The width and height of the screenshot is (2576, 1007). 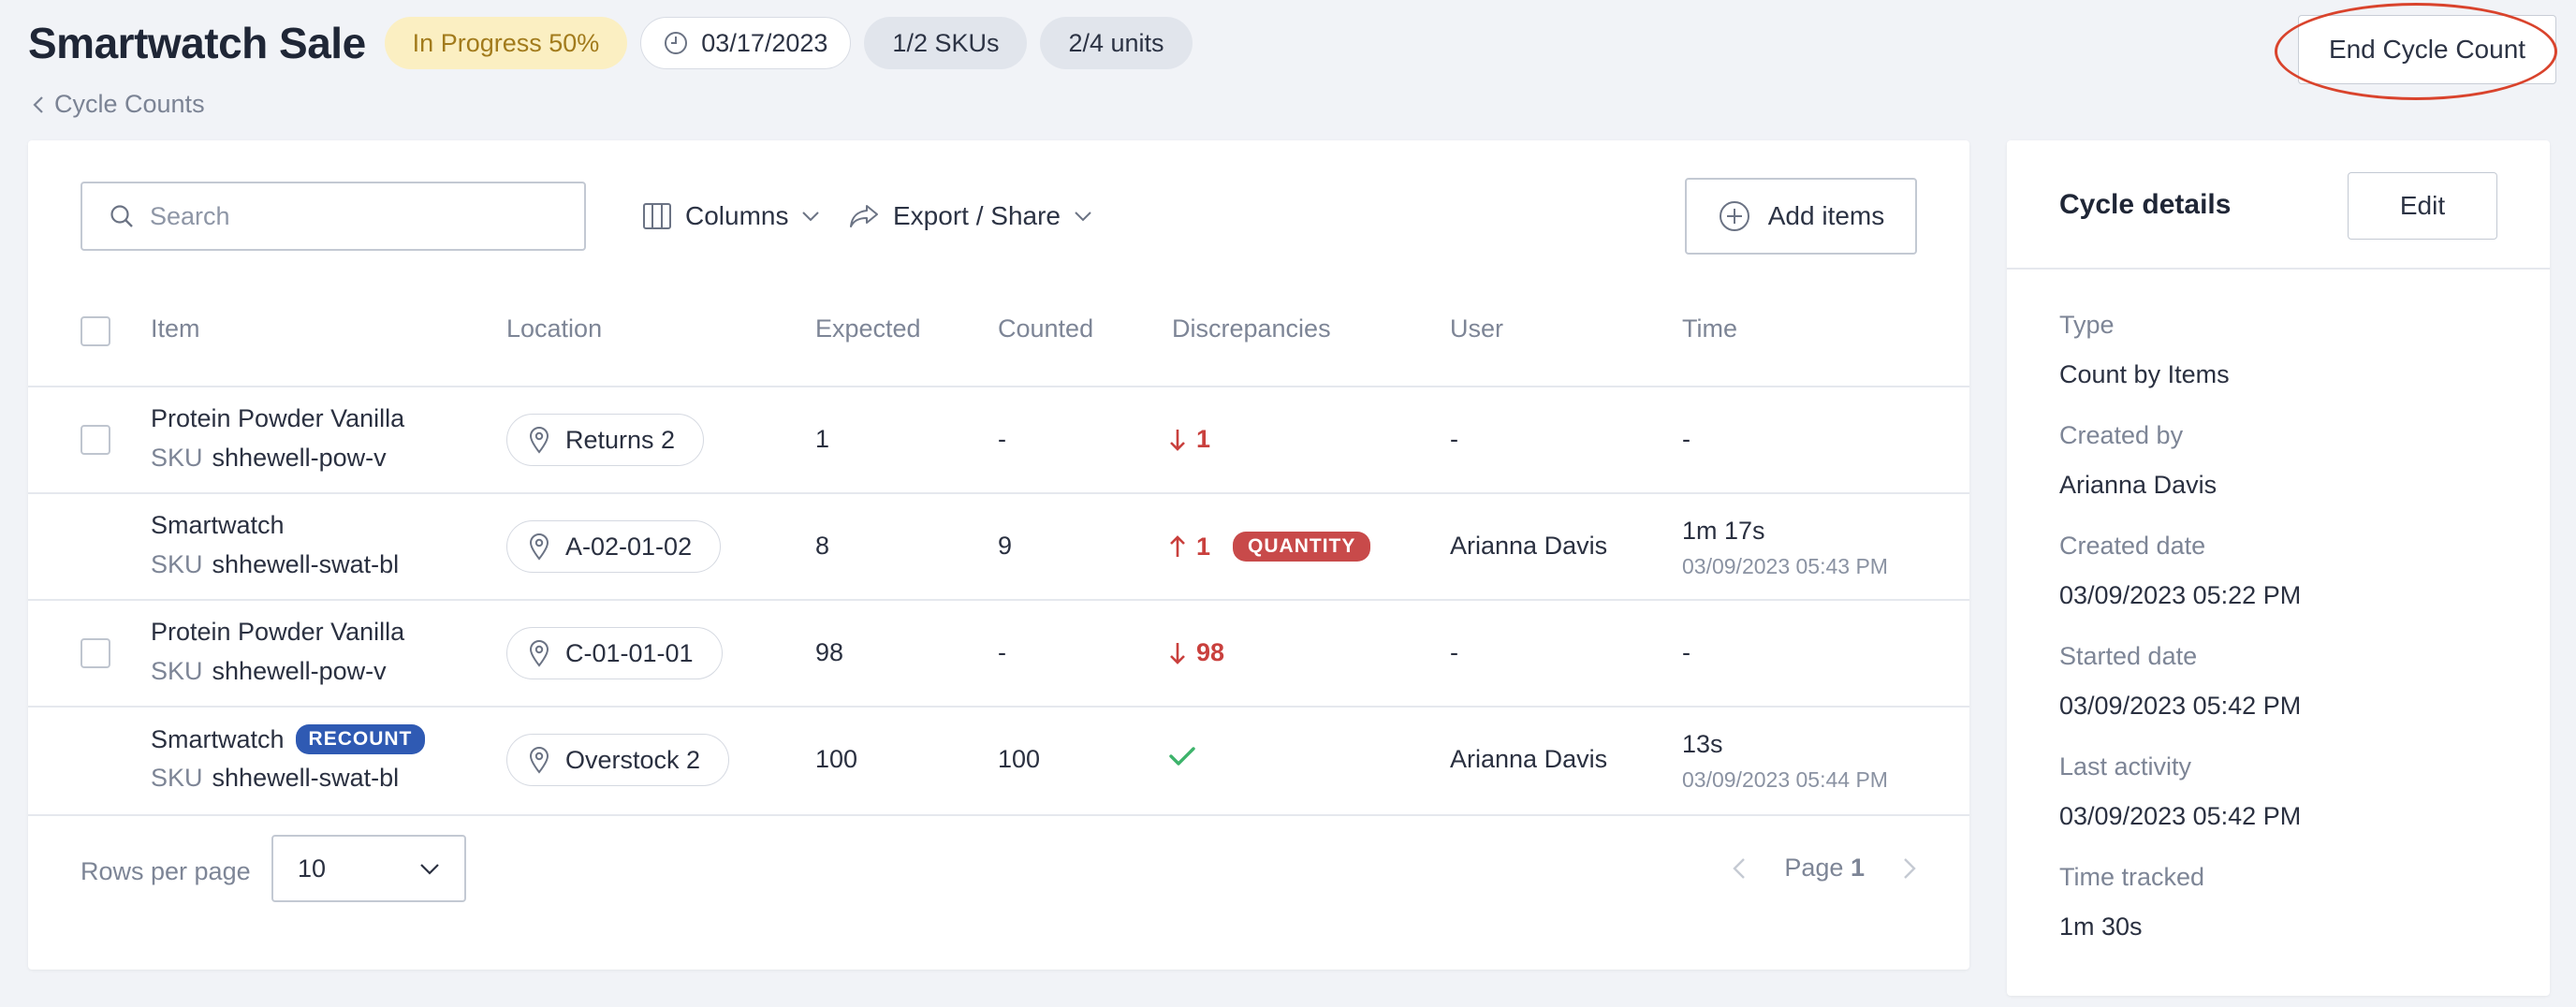 I want to click on search-input, so click(x=346, y=216).